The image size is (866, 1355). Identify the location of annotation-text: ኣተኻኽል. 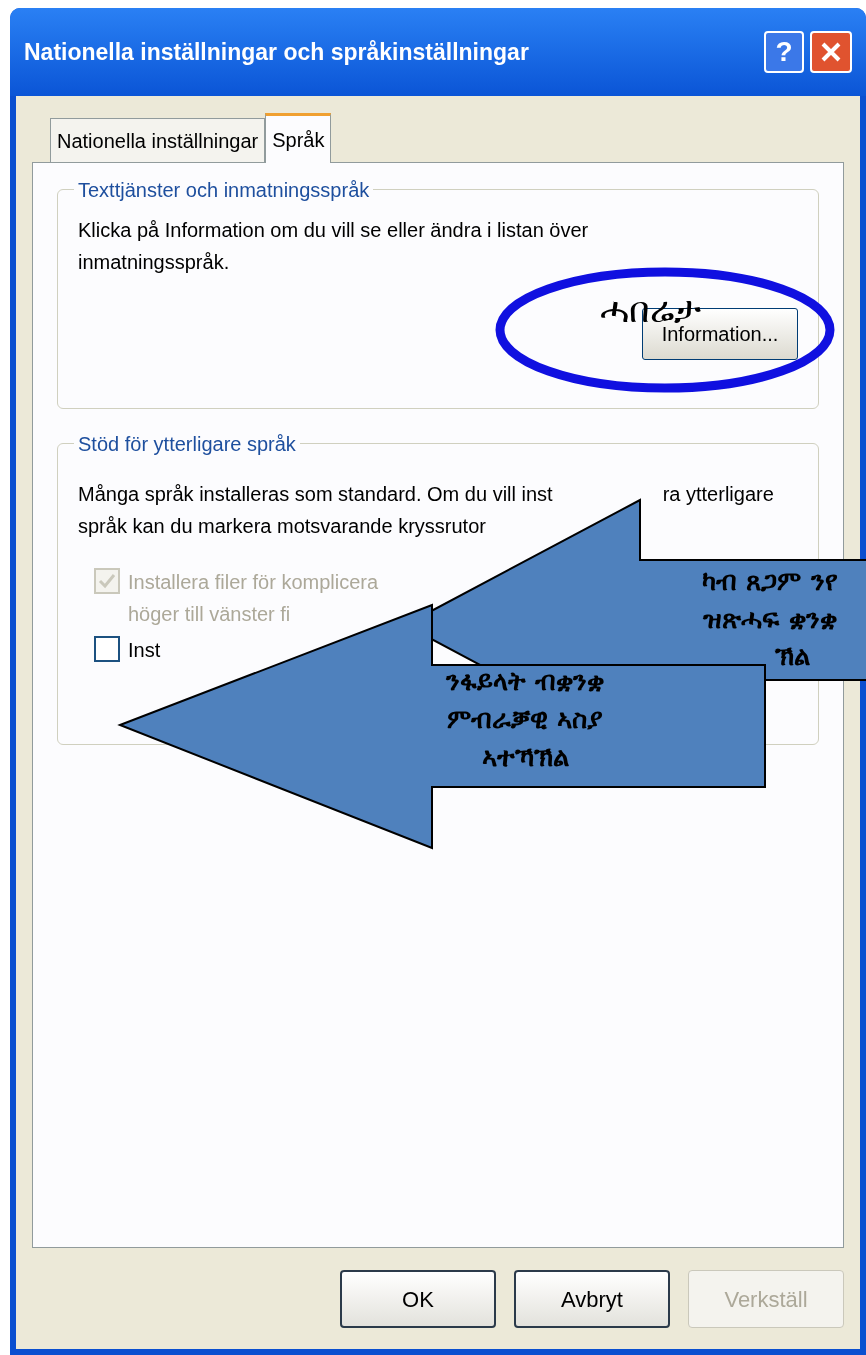
(525, 757).